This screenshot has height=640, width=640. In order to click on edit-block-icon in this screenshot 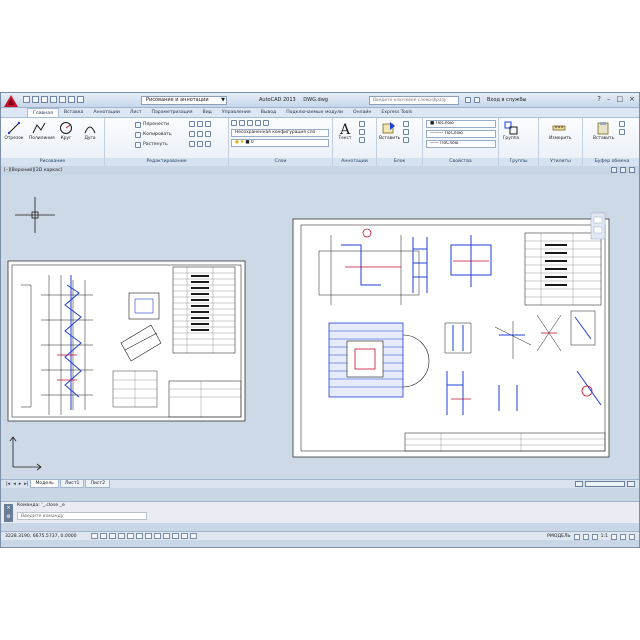, I will do `click(406, 132)`.